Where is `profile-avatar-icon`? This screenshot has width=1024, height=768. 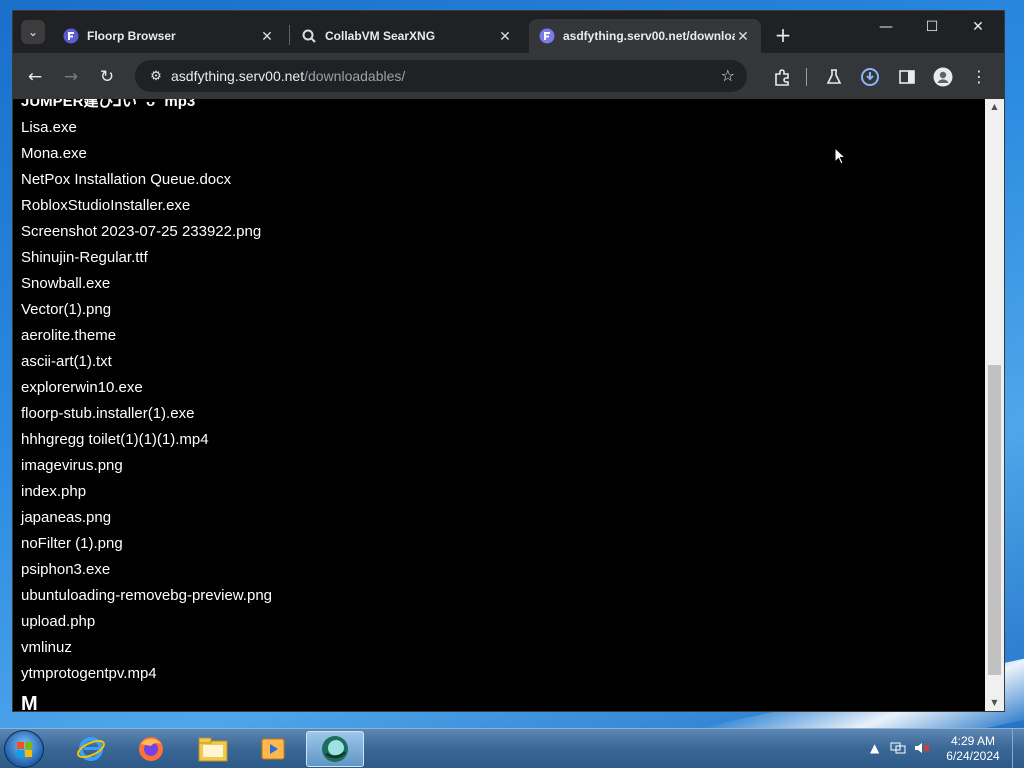 profile-avatar-icon is located at coordinates (943, 77).